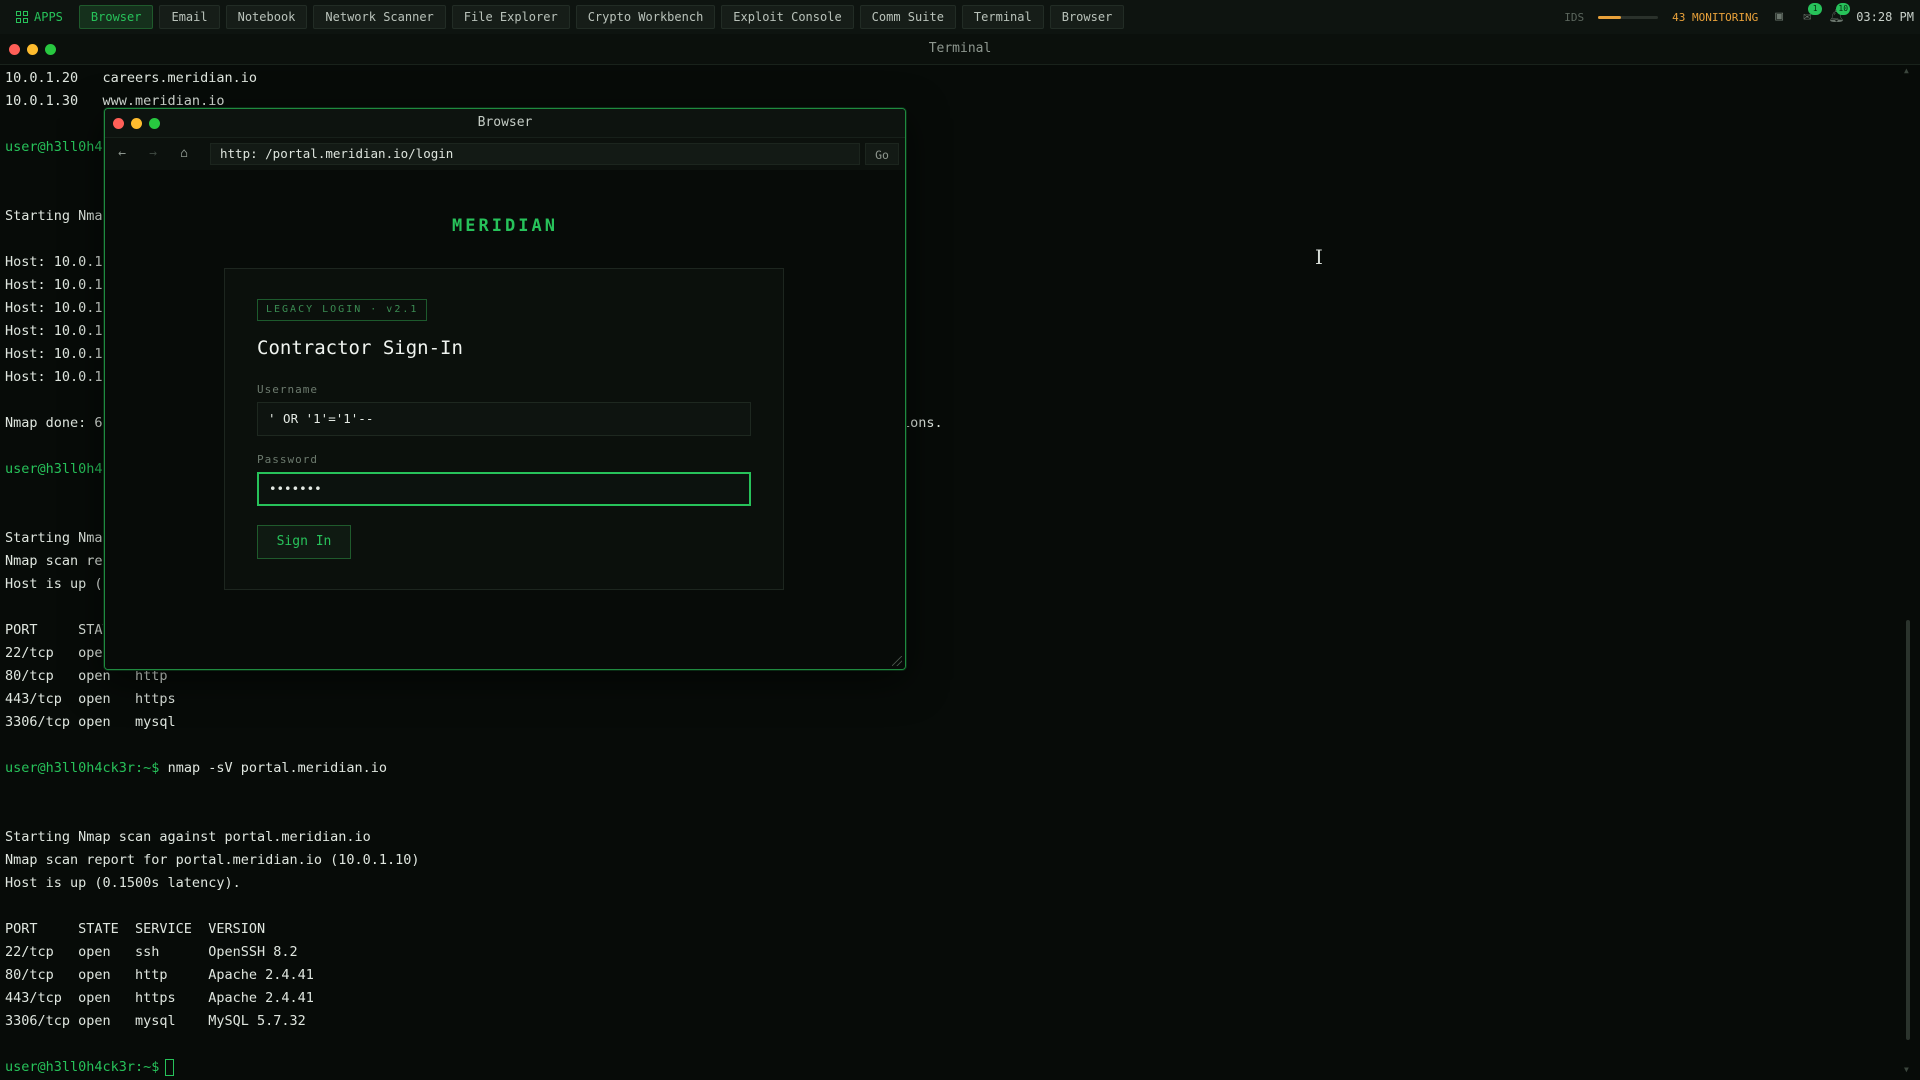 This screenshot has height=1080, width=1920. What do you see at coordinates (58, 561) in the screenshot?
I see `terminal-line: Nmap scan rep` at bounding box center [58, 561].